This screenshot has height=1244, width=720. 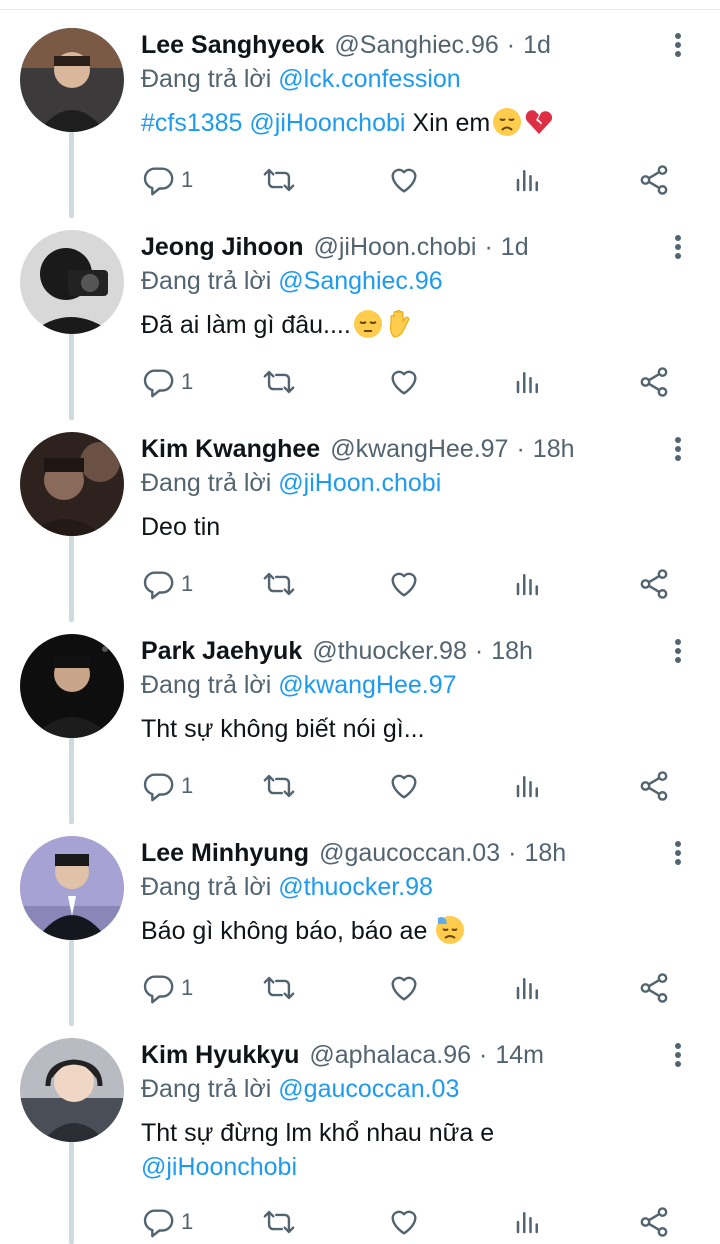 I want to click on replying-to: Đang trả lời @kwangHee.97, so click(x=299, y=685).